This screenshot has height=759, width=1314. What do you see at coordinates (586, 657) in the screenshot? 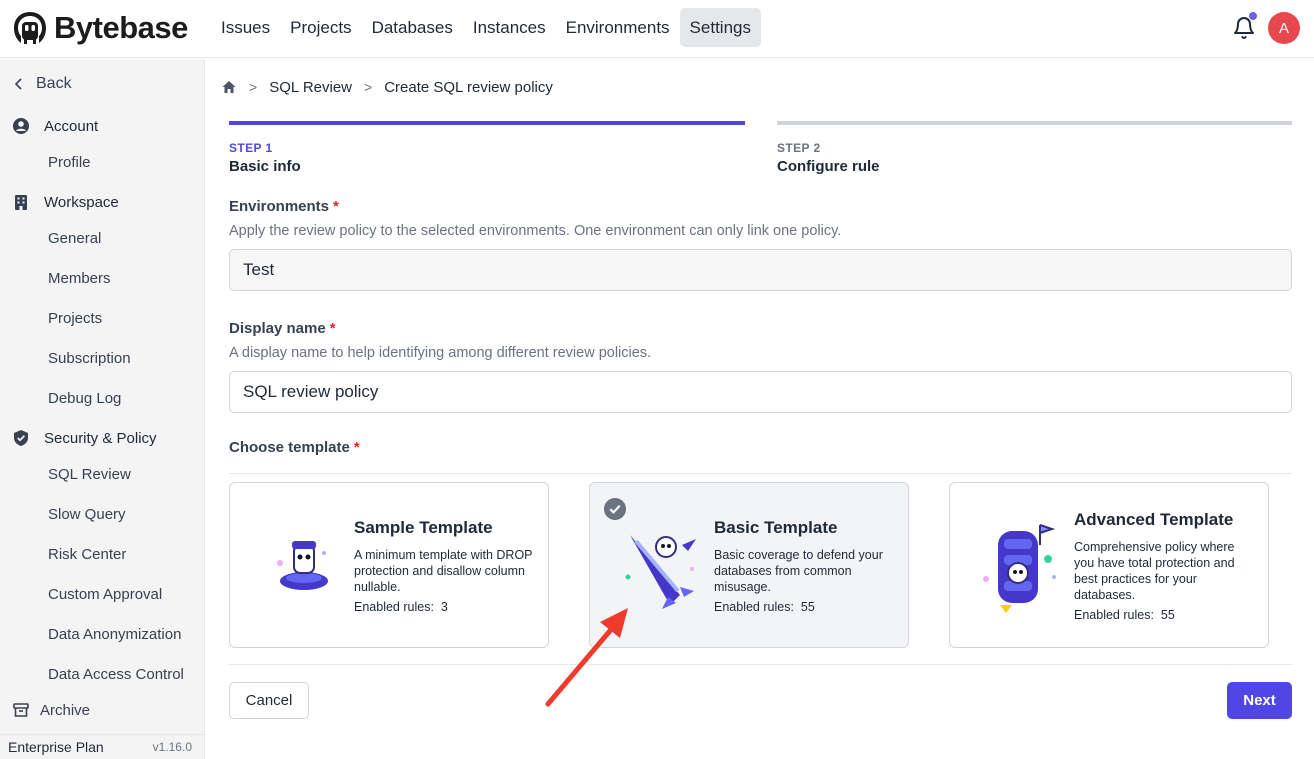
I see `annotation-arrow` at bounding box center [586, 657].